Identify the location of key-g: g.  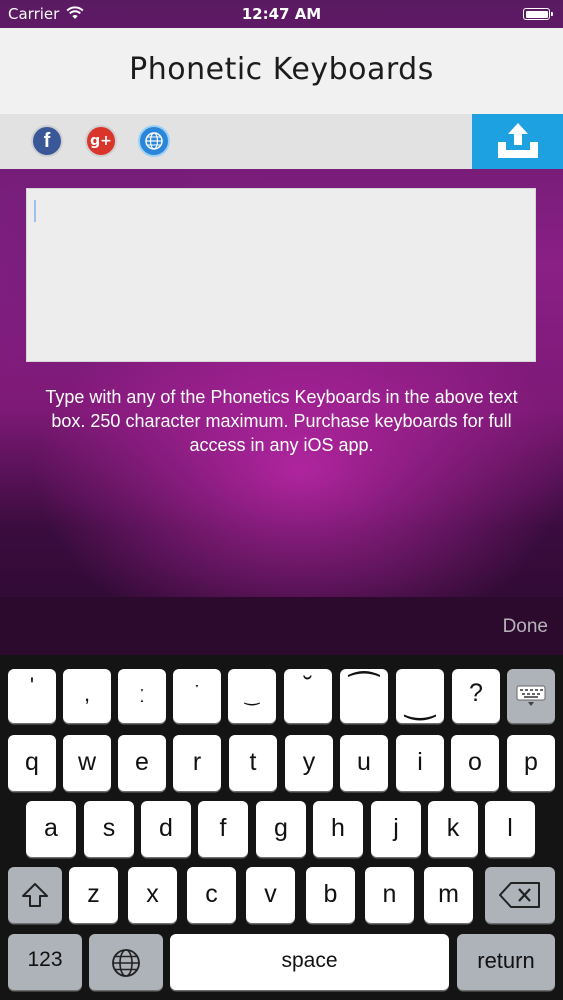
(281, 829).